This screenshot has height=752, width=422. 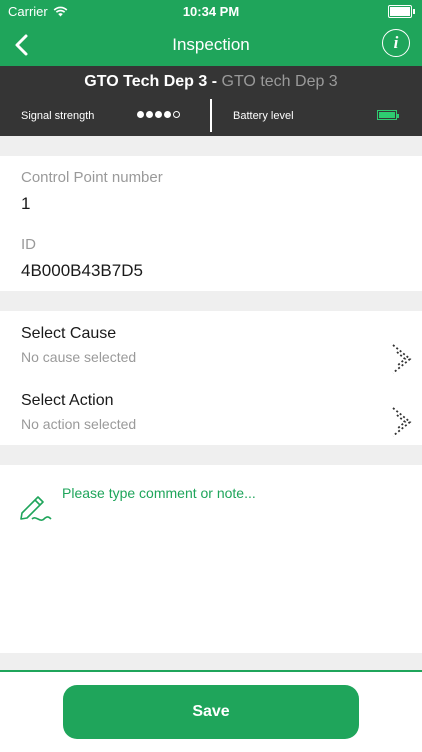 What do you see at coordinates (92, 177) in the screenshot?
I see `control-point-label: Control Point number` at bounding box center [92, 177].